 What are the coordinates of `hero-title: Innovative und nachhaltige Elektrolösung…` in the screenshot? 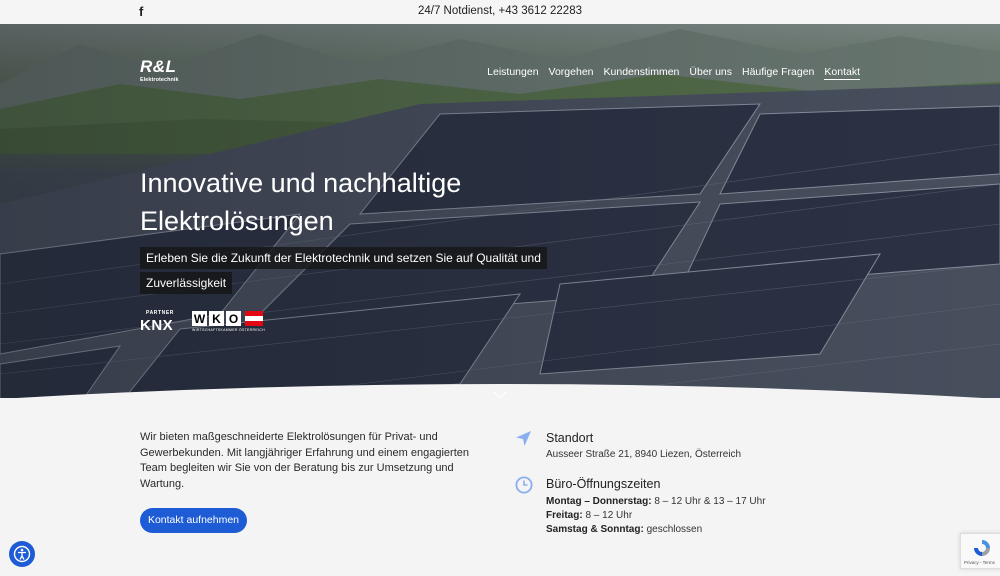 It's located at (301, 202).